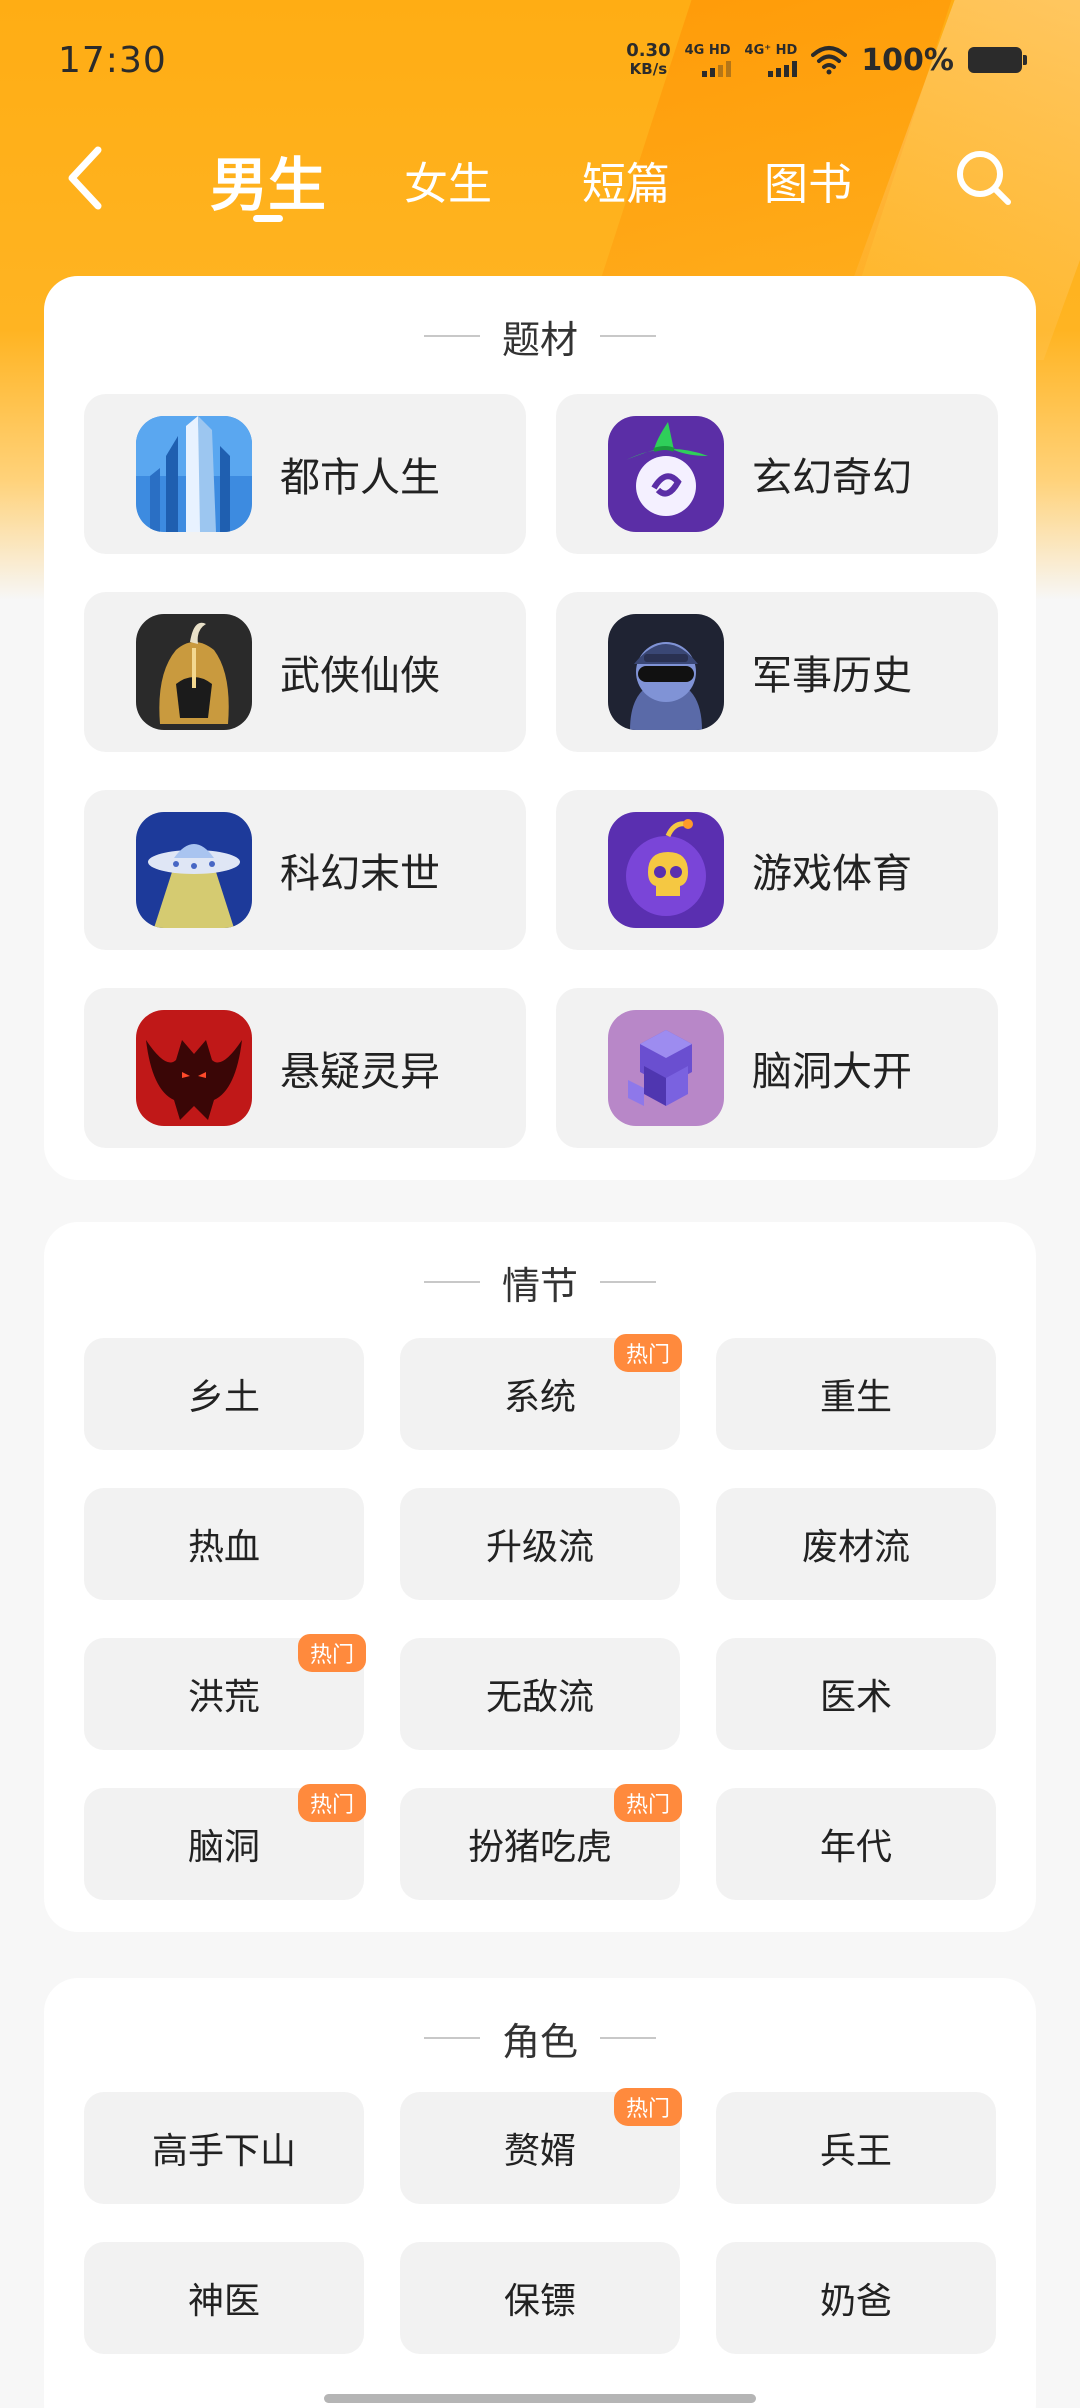 This screenshot has width=1080, height=2408. I want to click on genre-imaginative: 脑洞大开, so click(777, 1068).